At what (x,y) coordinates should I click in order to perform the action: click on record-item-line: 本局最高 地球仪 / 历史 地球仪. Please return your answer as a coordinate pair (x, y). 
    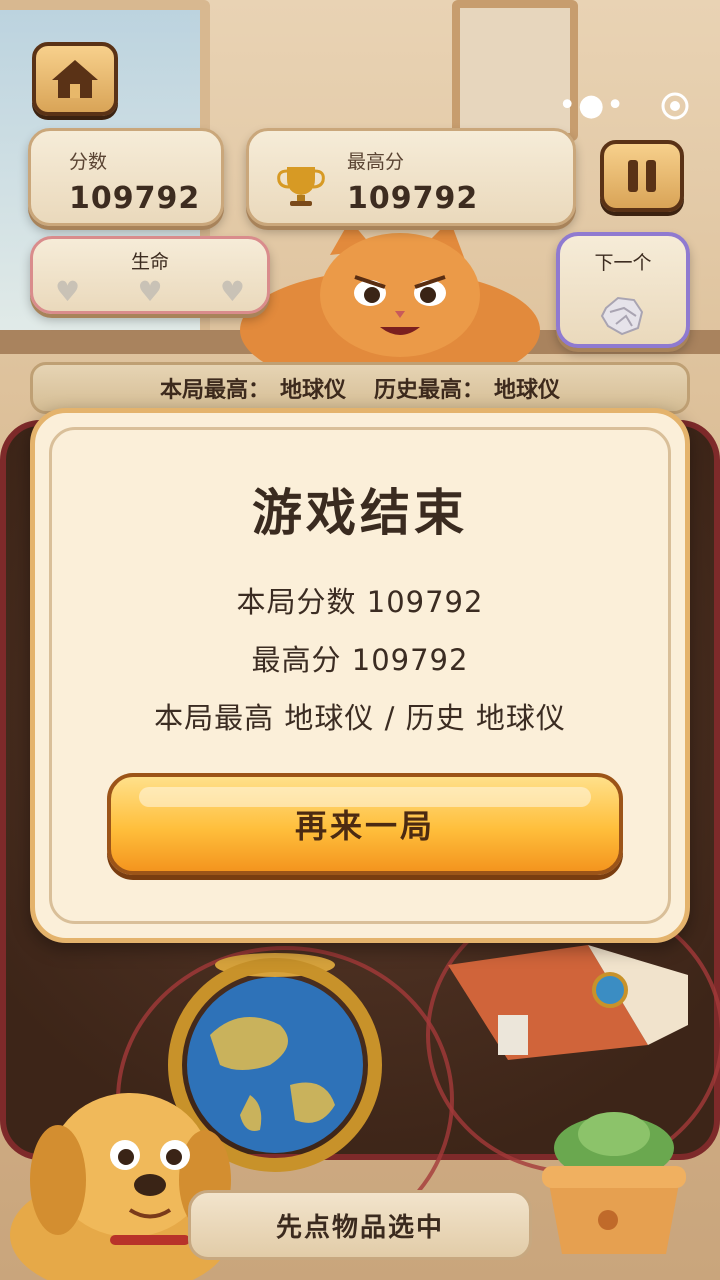
    Looking at the image, I should click on (360, 718).